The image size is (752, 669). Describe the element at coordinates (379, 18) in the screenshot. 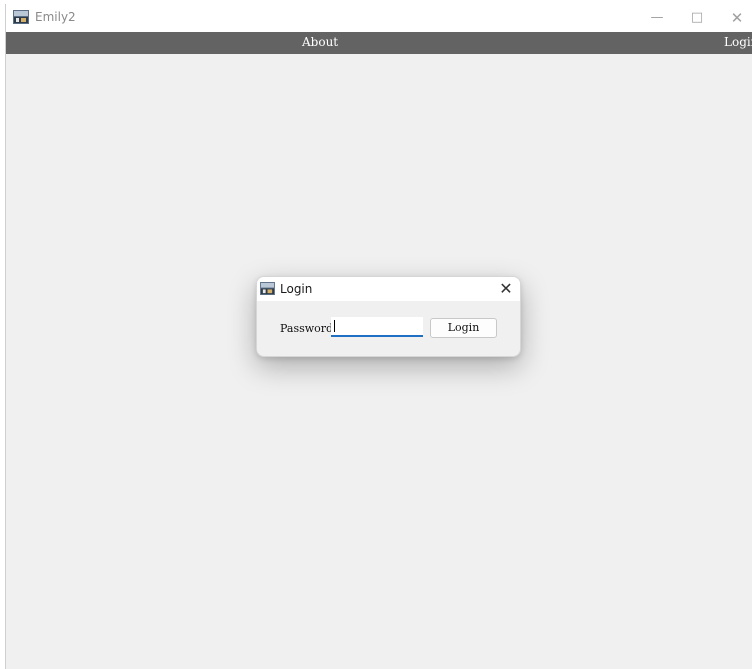

I see `window-titlebar: Emily2 — □ ✕` at that location.